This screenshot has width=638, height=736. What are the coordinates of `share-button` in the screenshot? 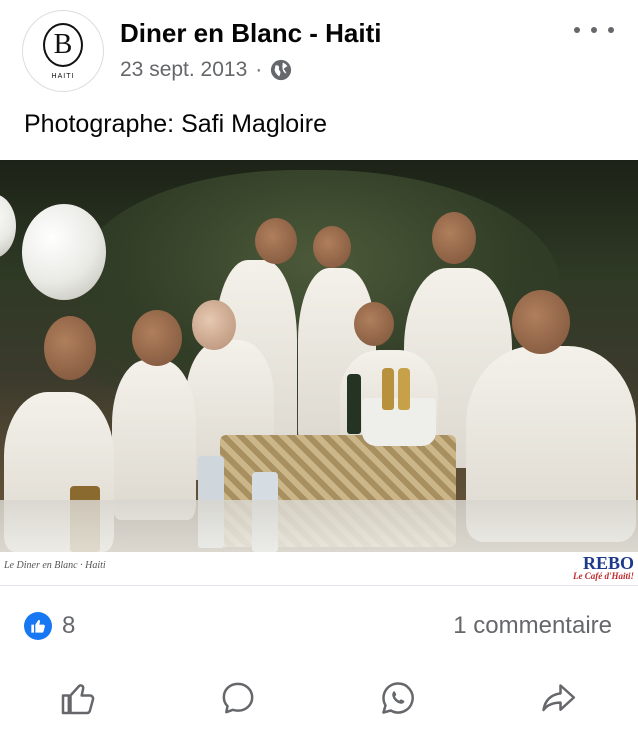 It's located at (558, 698).